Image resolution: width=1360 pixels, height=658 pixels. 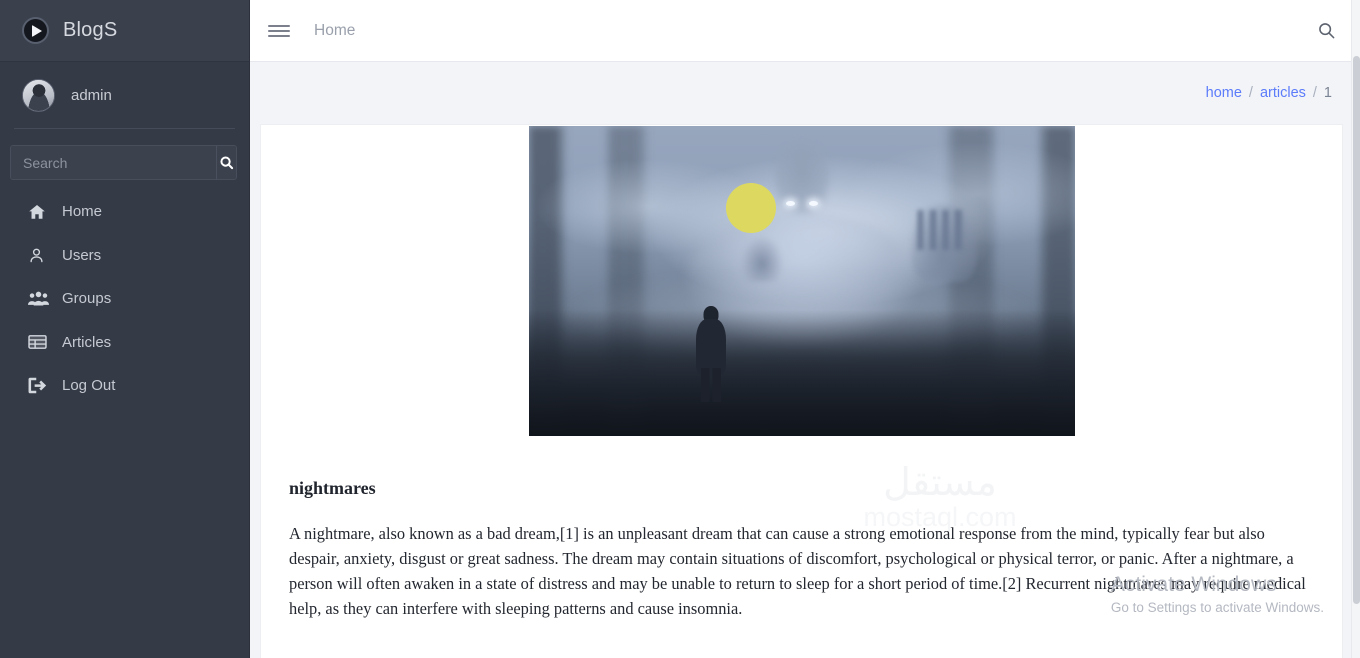 I want to click on sidebar-item-label: Groups, so click(x=87, y=299).